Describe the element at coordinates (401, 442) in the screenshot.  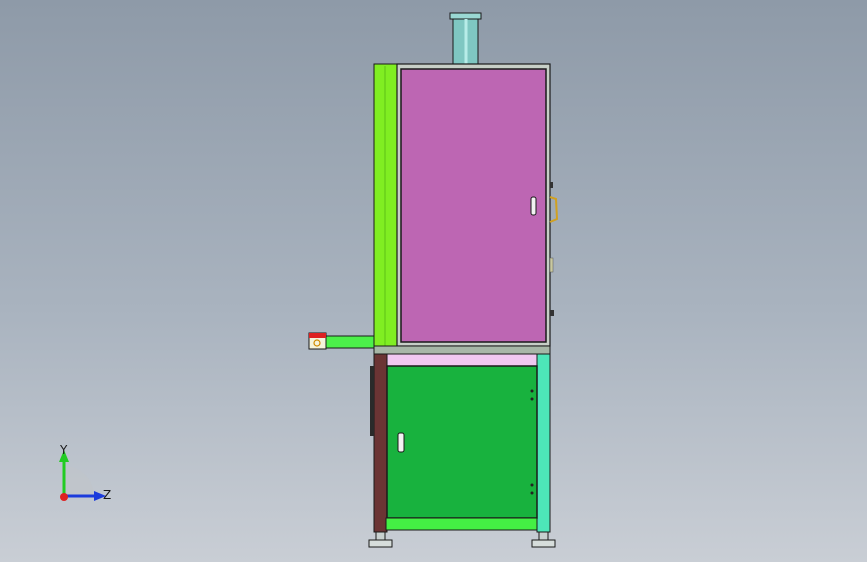
I see `lower-door-handle` at that location.